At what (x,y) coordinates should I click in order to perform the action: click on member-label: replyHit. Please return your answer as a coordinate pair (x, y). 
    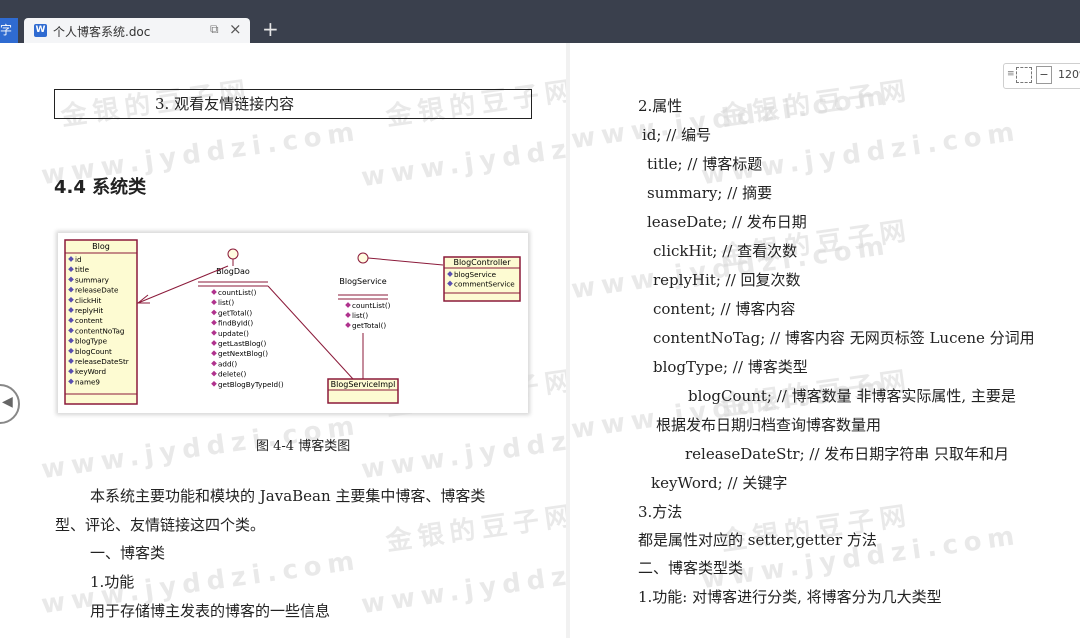
    Looking at the image, I should click on (89, 310).